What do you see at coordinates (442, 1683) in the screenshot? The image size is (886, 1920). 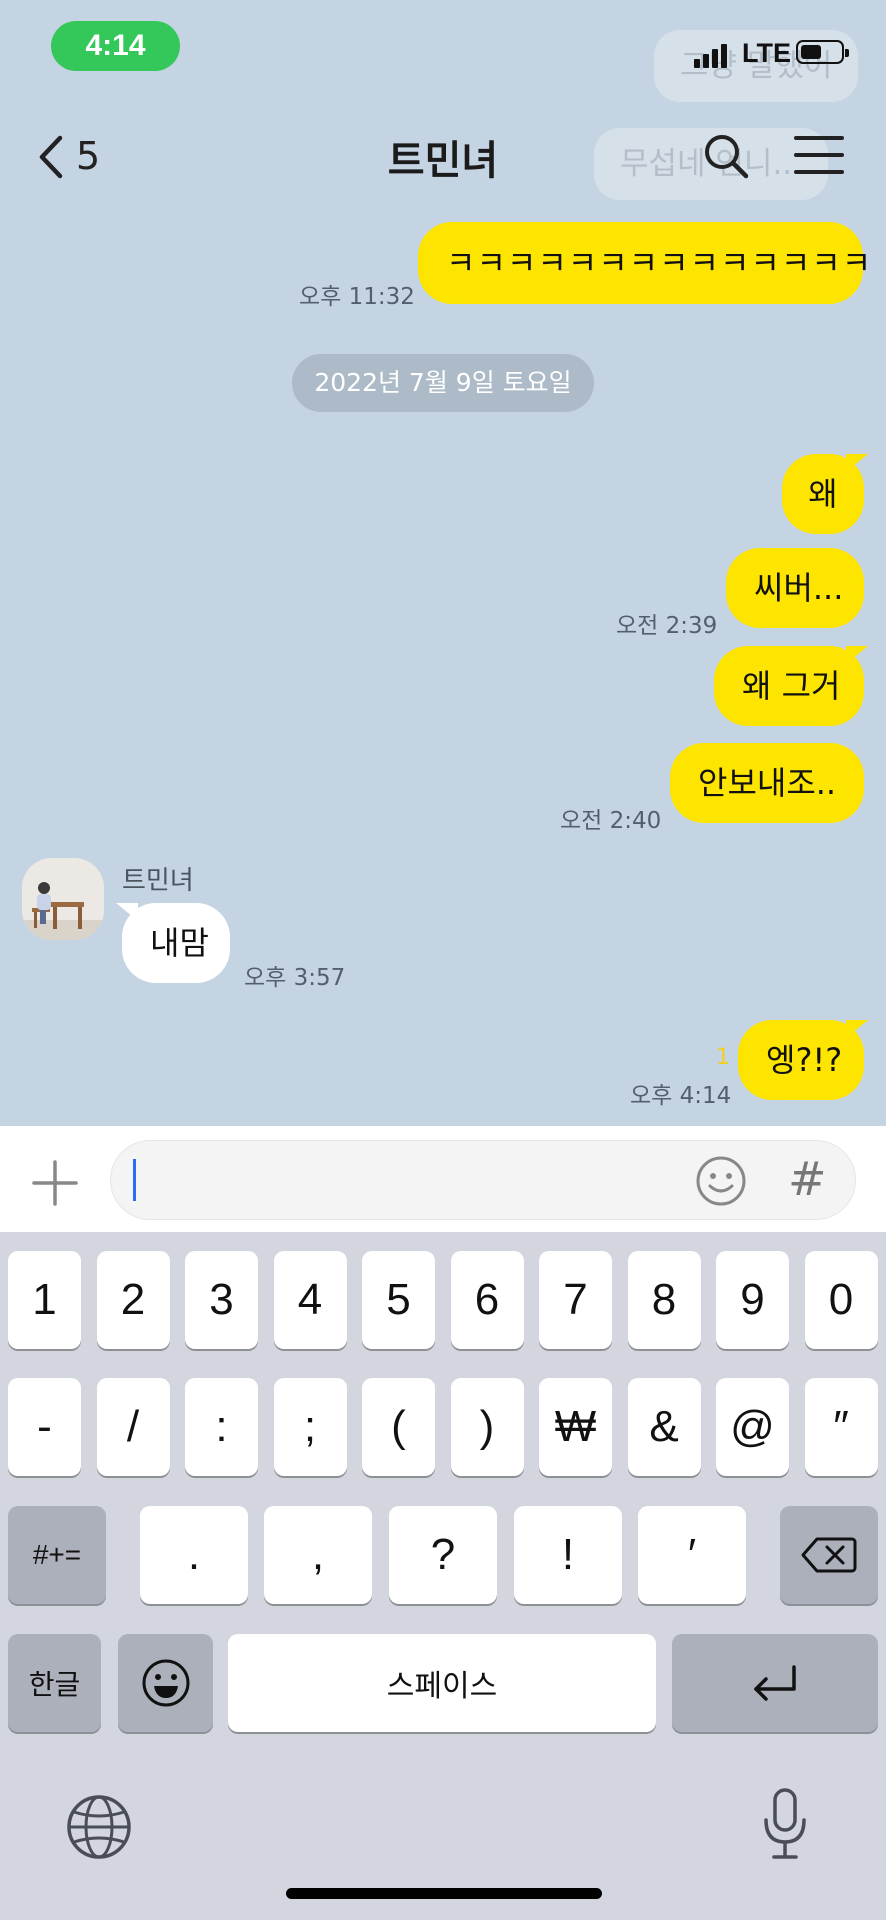 I see `space-key: 스페이스` at bounding box center [442, 1683].